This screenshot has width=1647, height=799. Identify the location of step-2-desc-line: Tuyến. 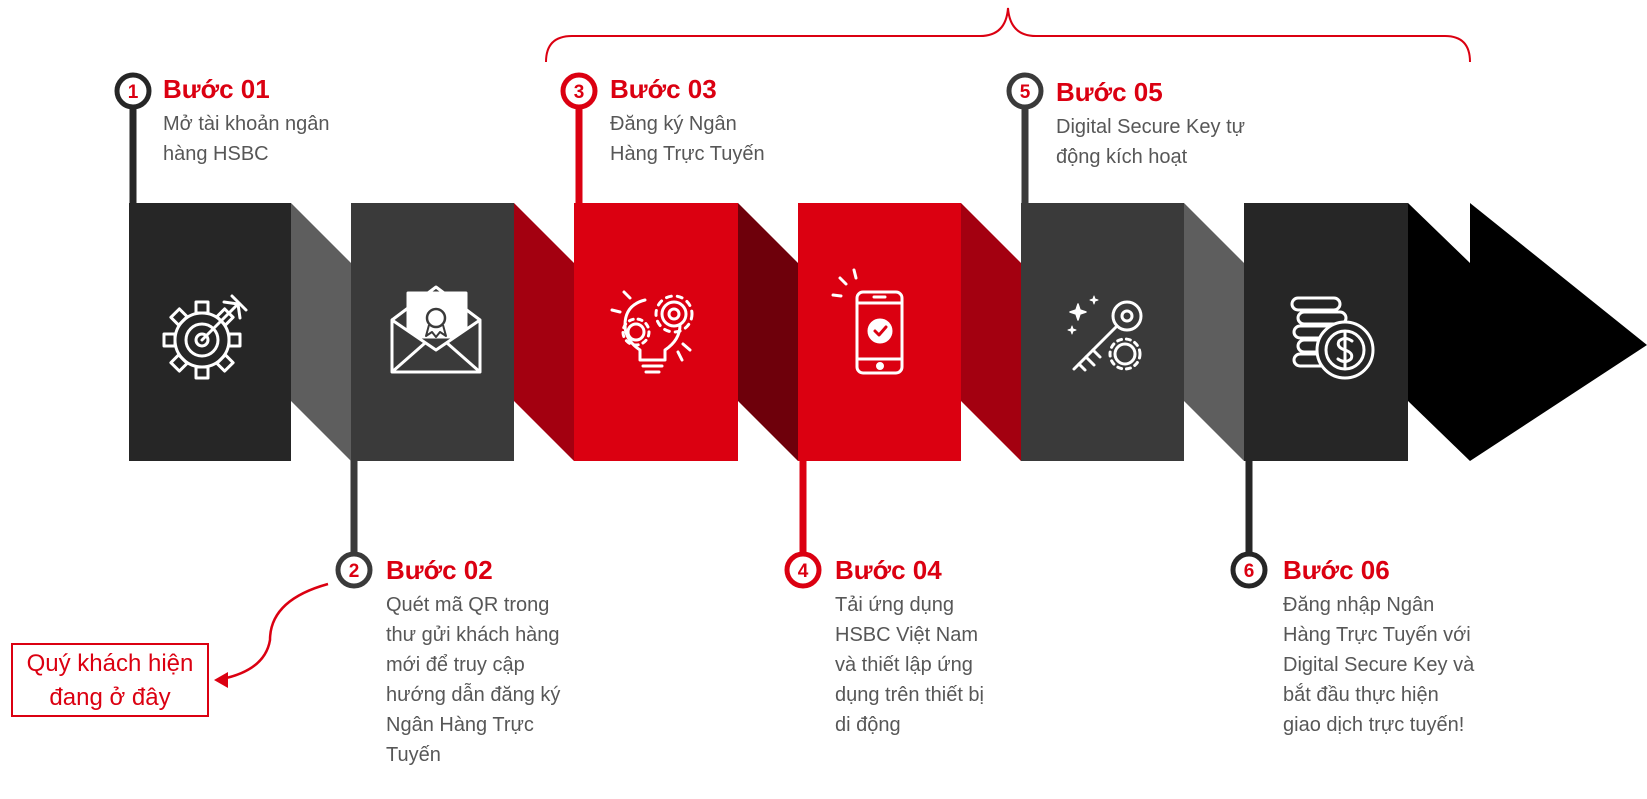
(413, 755).